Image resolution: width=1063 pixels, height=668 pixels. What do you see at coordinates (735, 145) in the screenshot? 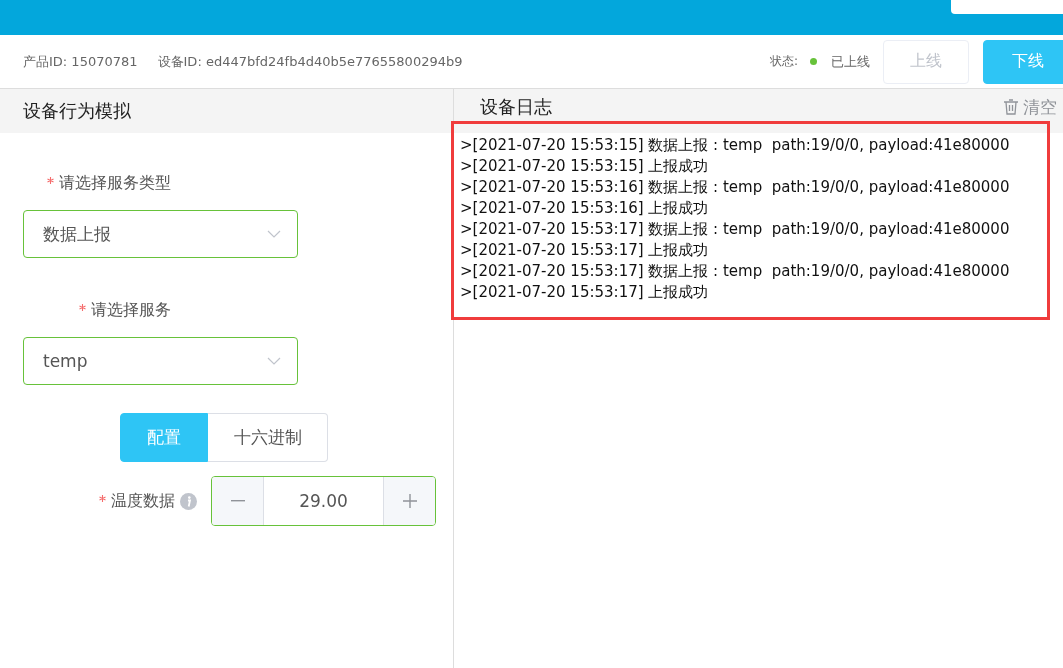
I see `log-line: >[2021-07-20 15:53:15] 数据上报 : temp path:19/0/0, payload:41e80000` at bounding box center [735, 145].